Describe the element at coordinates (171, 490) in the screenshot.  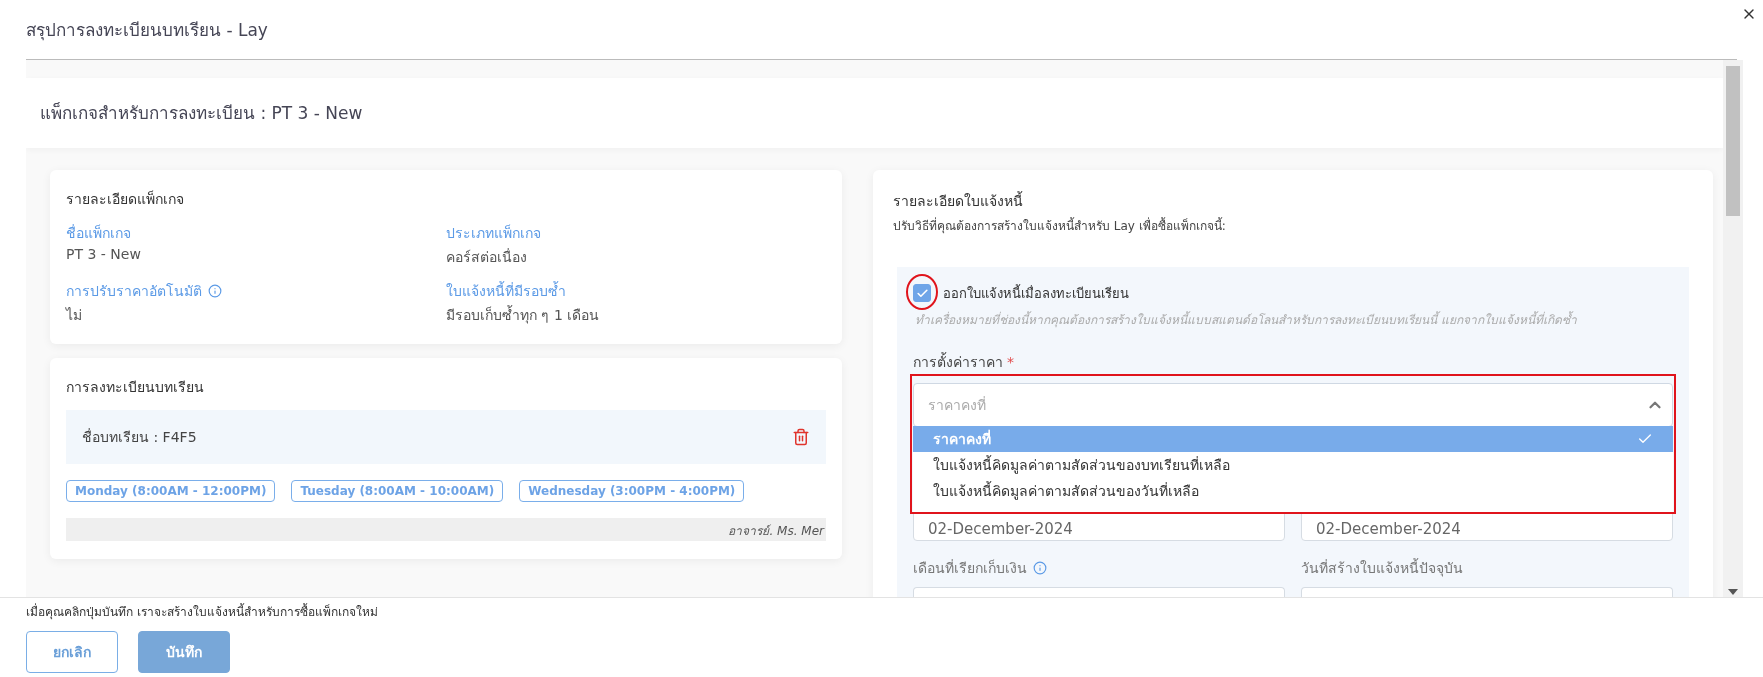
I see `schedule-tag: Monday (8:00AM - 12:00PM)` at that location.